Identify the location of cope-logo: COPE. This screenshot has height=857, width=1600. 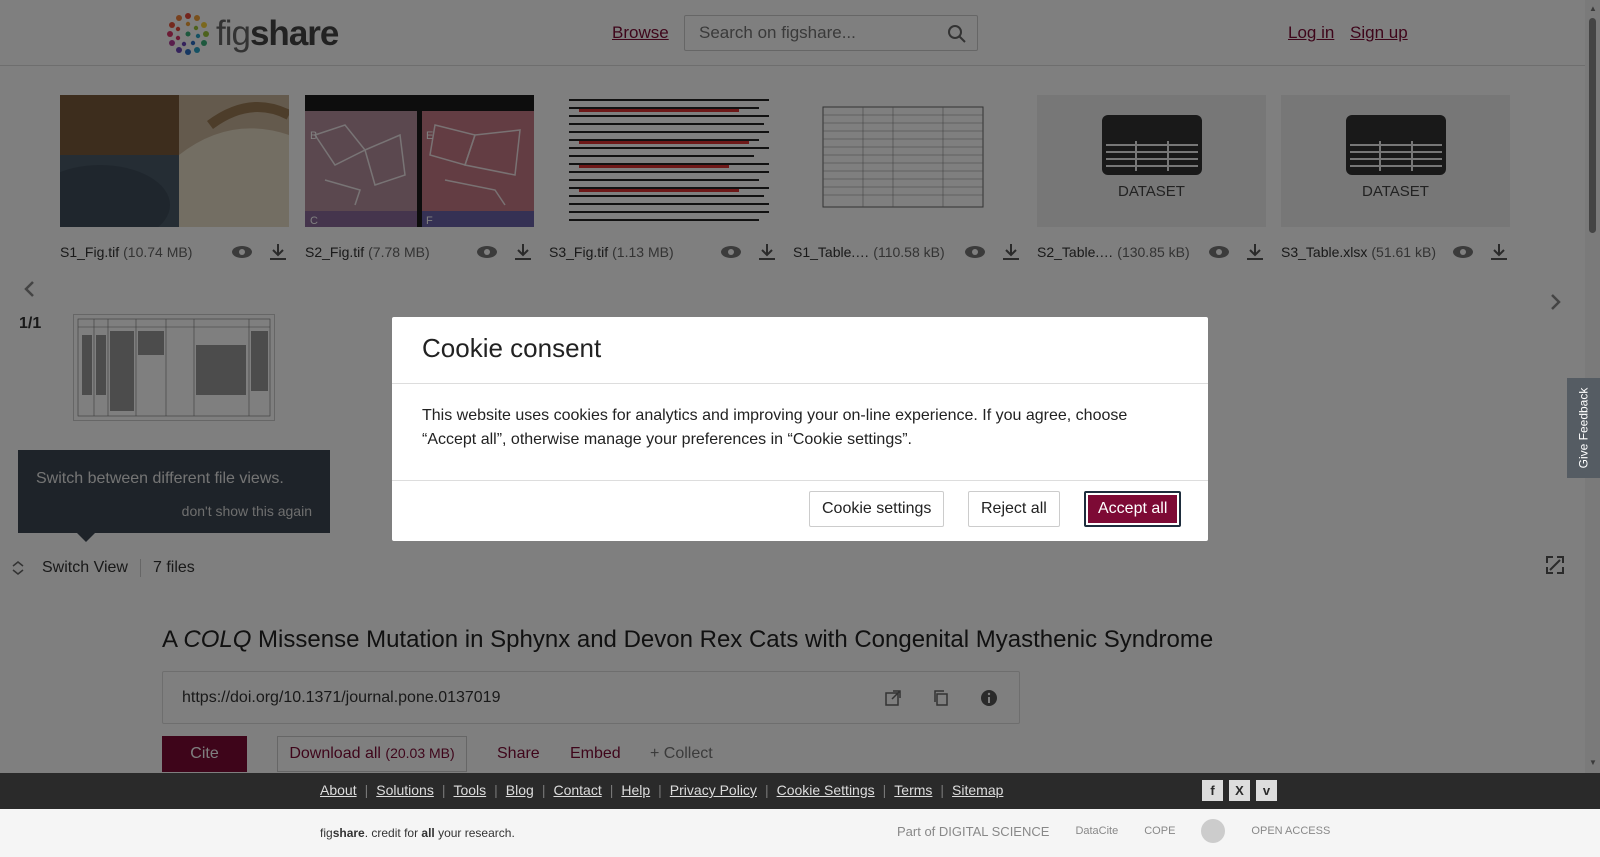
(1159, 831).